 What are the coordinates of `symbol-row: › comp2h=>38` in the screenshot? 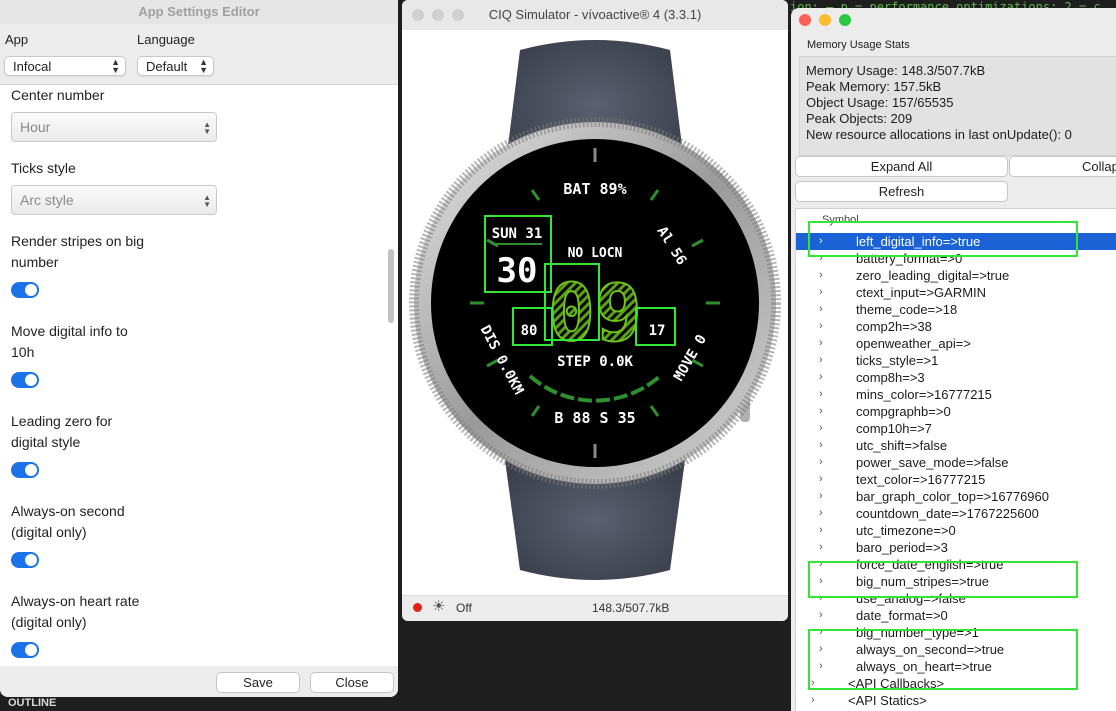 It's located at (956, 326).